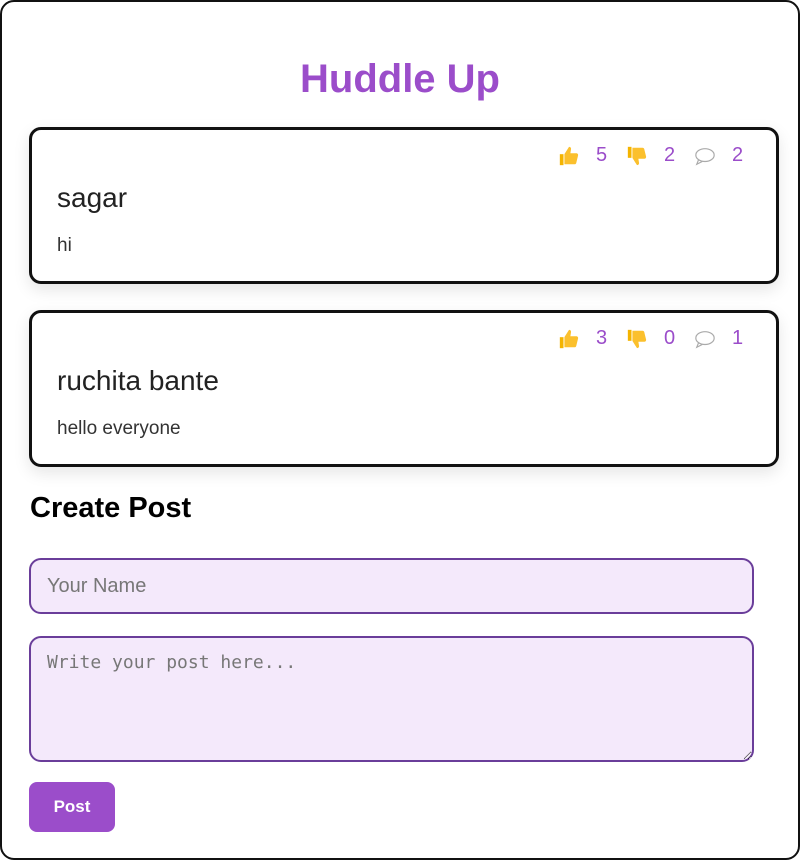 This screenshot has height=860, width=804. I want to click on post-body-textarea, so click(391, 699).